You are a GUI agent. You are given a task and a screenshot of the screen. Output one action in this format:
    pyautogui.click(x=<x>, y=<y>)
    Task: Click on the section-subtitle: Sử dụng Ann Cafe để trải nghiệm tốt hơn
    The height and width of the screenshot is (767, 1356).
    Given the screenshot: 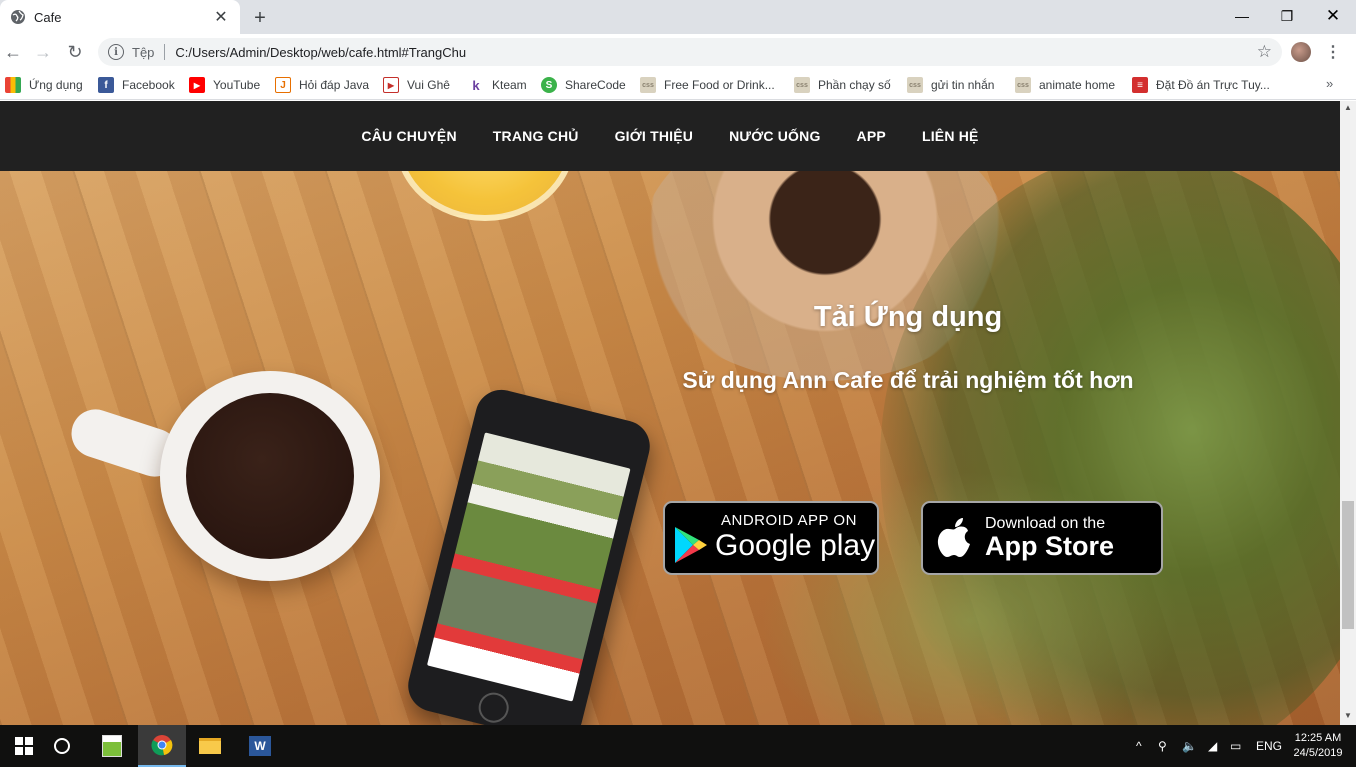 What is the action you would take?
    pyautogui.click(x=908, y=380)
    